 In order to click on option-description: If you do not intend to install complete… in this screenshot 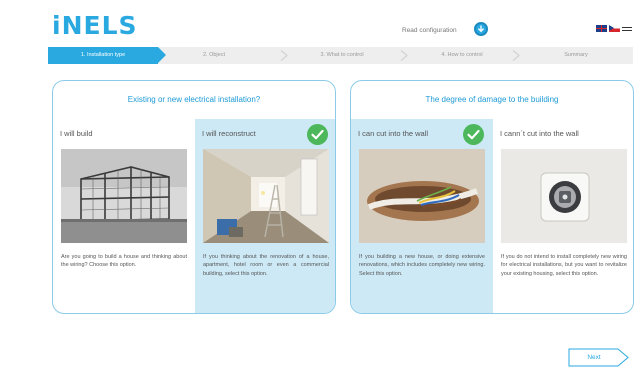, I will do `click(564, 265)`.